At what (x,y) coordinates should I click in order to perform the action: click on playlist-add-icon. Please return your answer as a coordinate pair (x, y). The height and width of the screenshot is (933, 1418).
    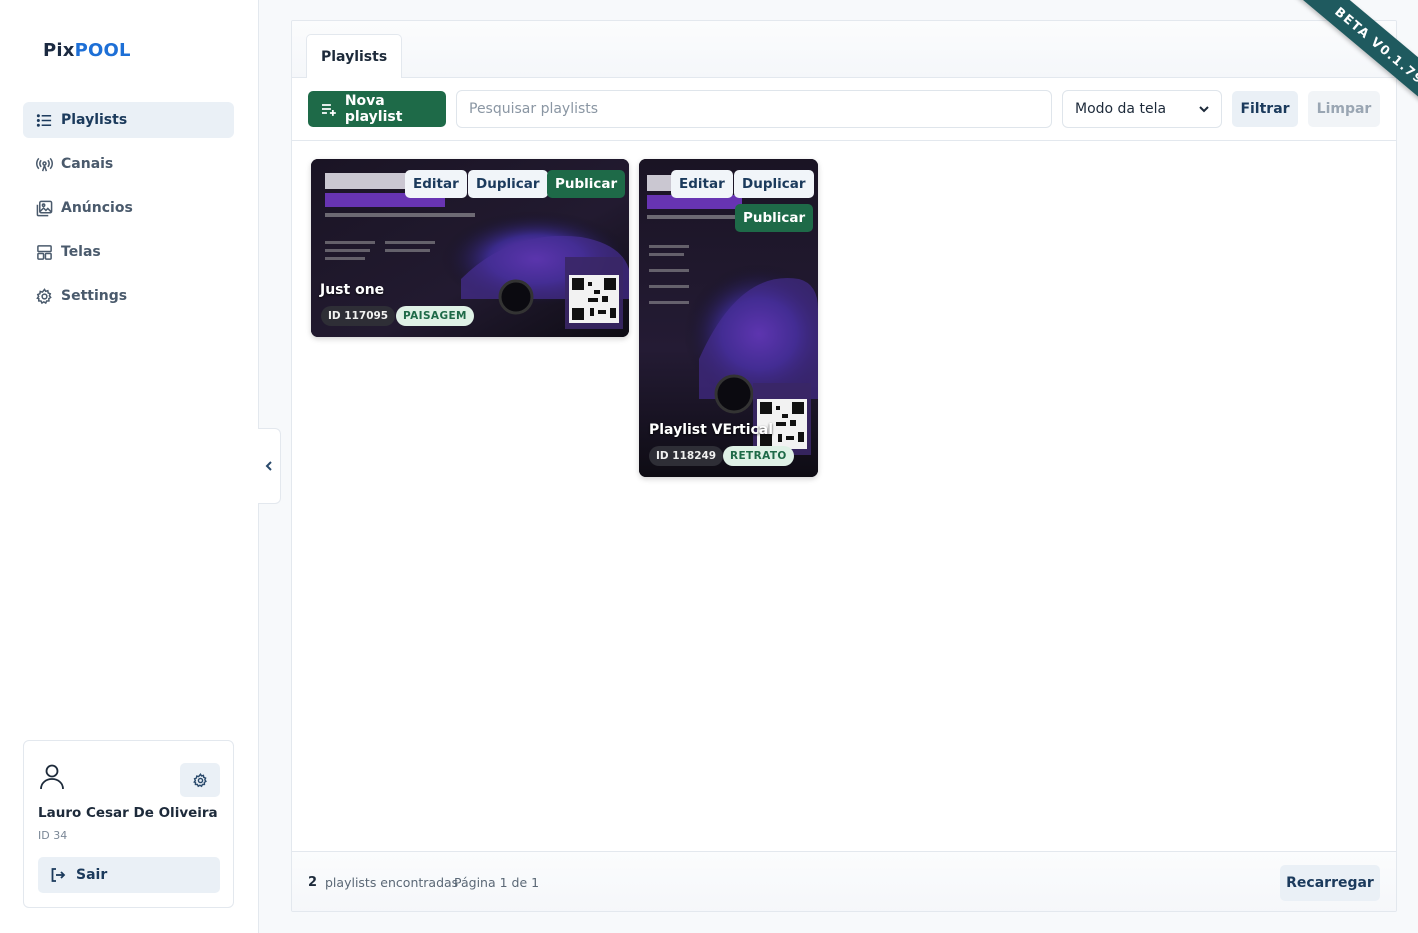
    Looking at the image, I should click on (328, 110).